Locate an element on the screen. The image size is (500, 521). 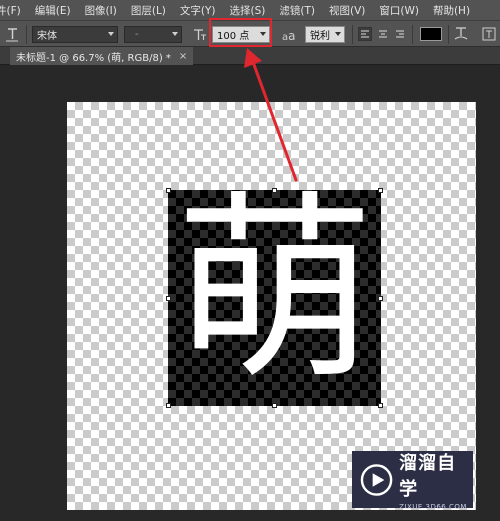
watermark-title: 溜溜自学 is located at coordinates (428, 476).